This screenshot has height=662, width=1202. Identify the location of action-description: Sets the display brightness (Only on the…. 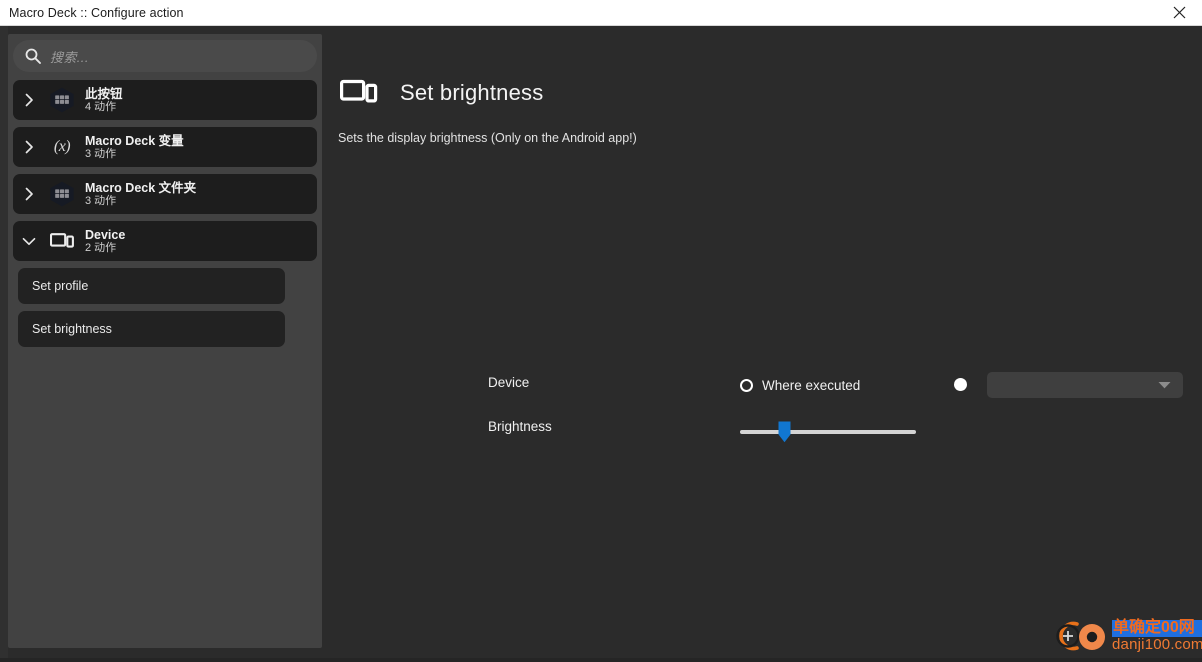
(487, 138).